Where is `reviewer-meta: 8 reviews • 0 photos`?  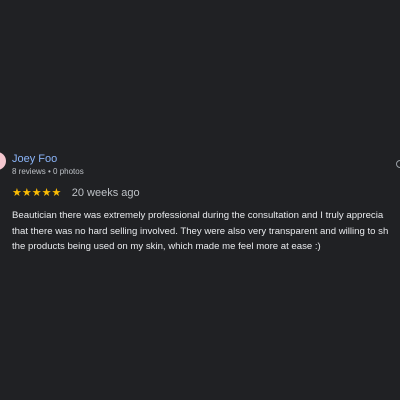
reviewer-meta: 8 reviews • 0 photos is located at coordinates (48, 171).